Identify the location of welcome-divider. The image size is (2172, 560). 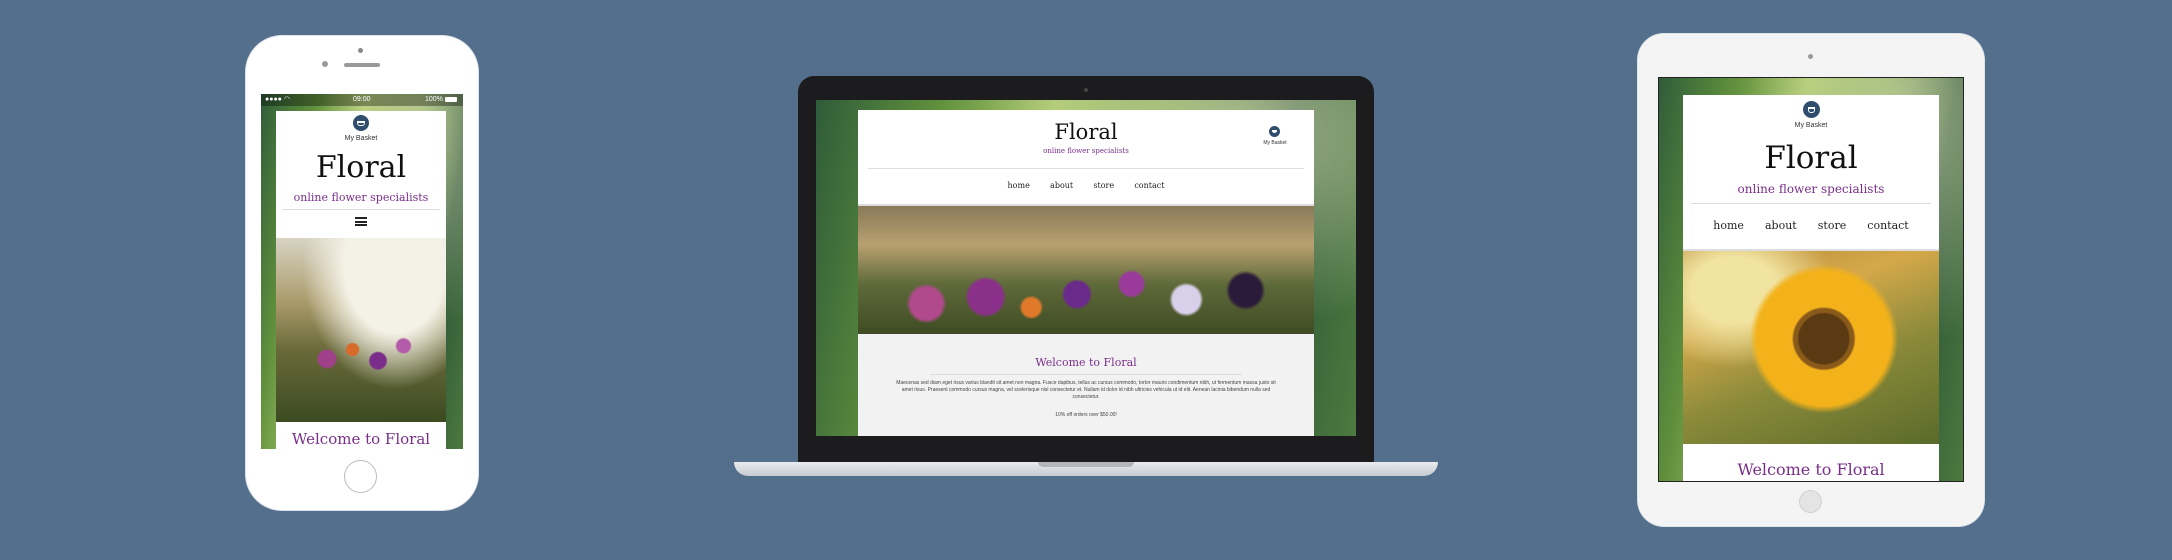
(1086, 374).